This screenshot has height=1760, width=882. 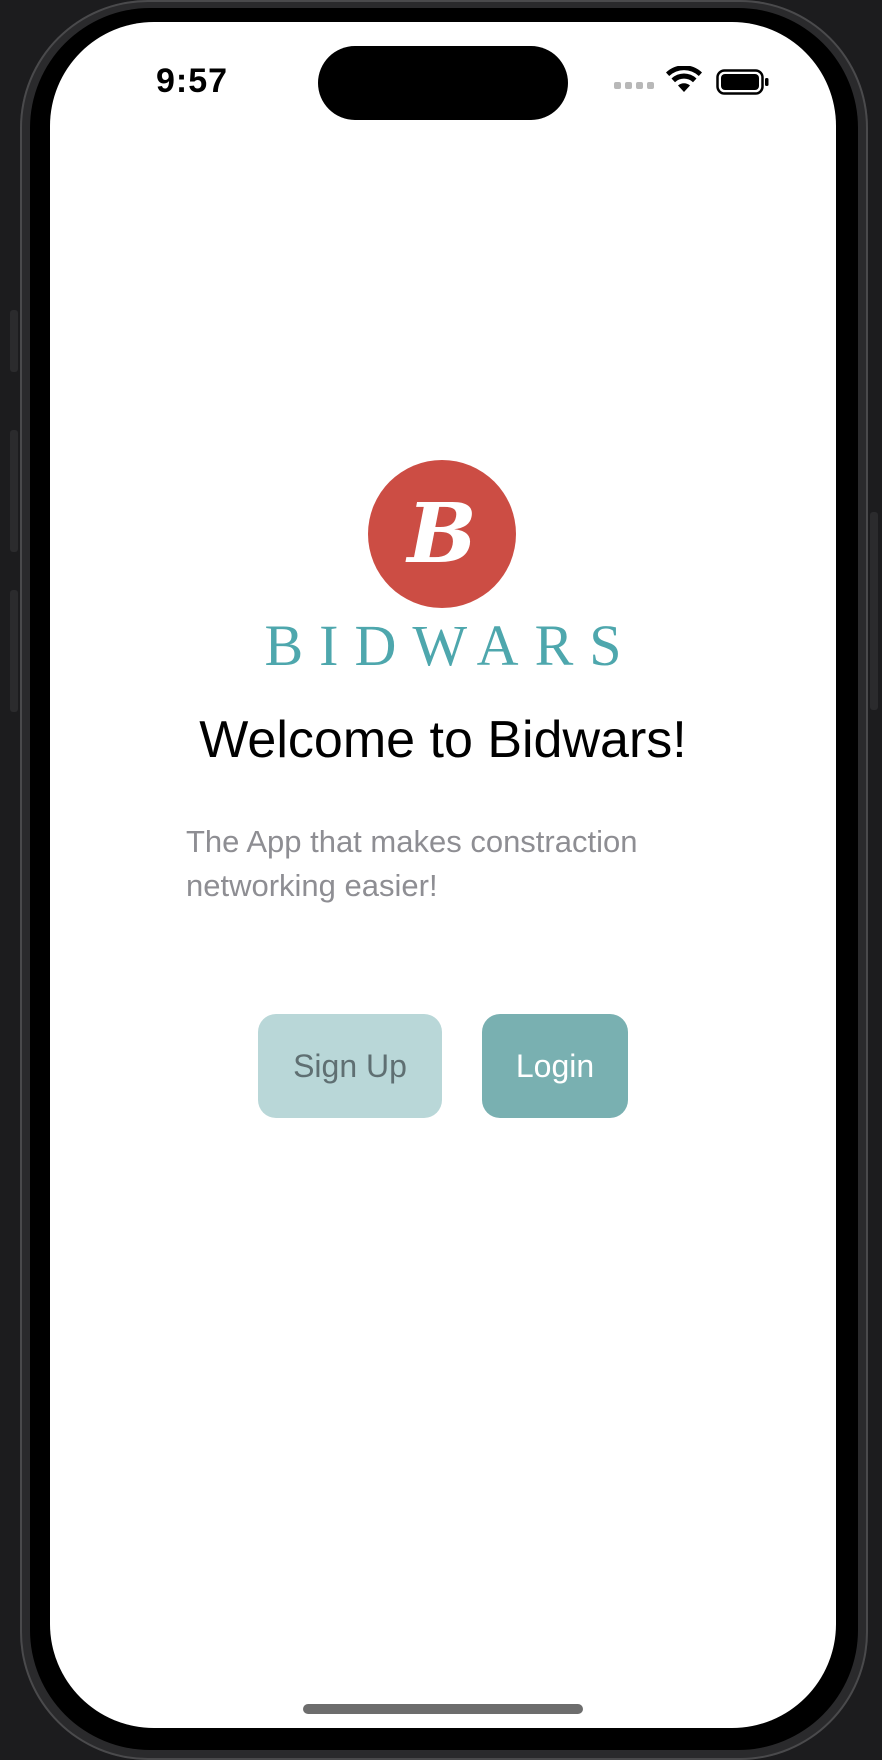 I want to click on volume-down-button, so click(x=14, y=651).